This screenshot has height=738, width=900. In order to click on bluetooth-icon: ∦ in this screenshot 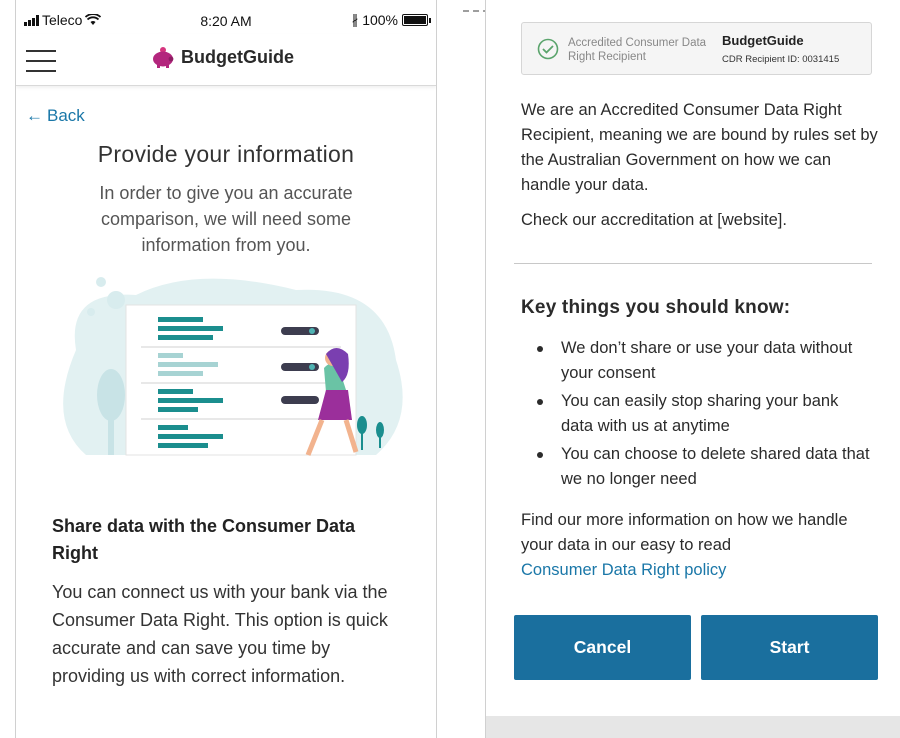, I will do `click(355, 19)`.